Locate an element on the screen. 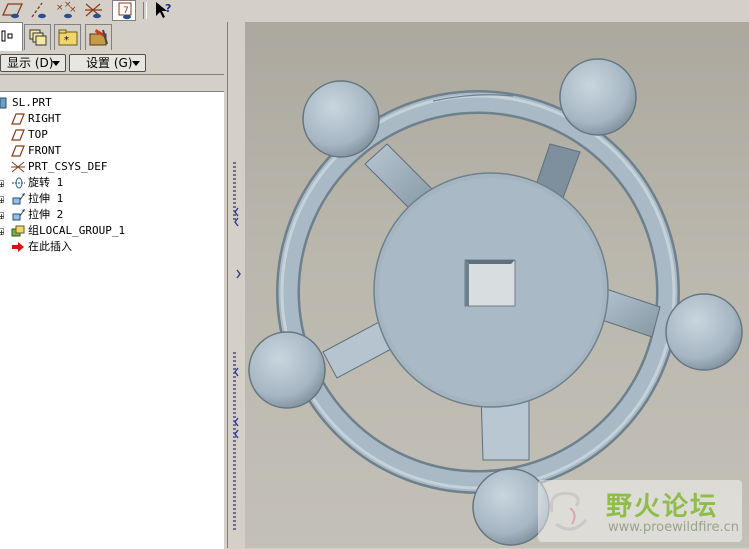  forum-watermark: 野火论坛 www.proewildfire.cn is located at coordinates (640, 511).